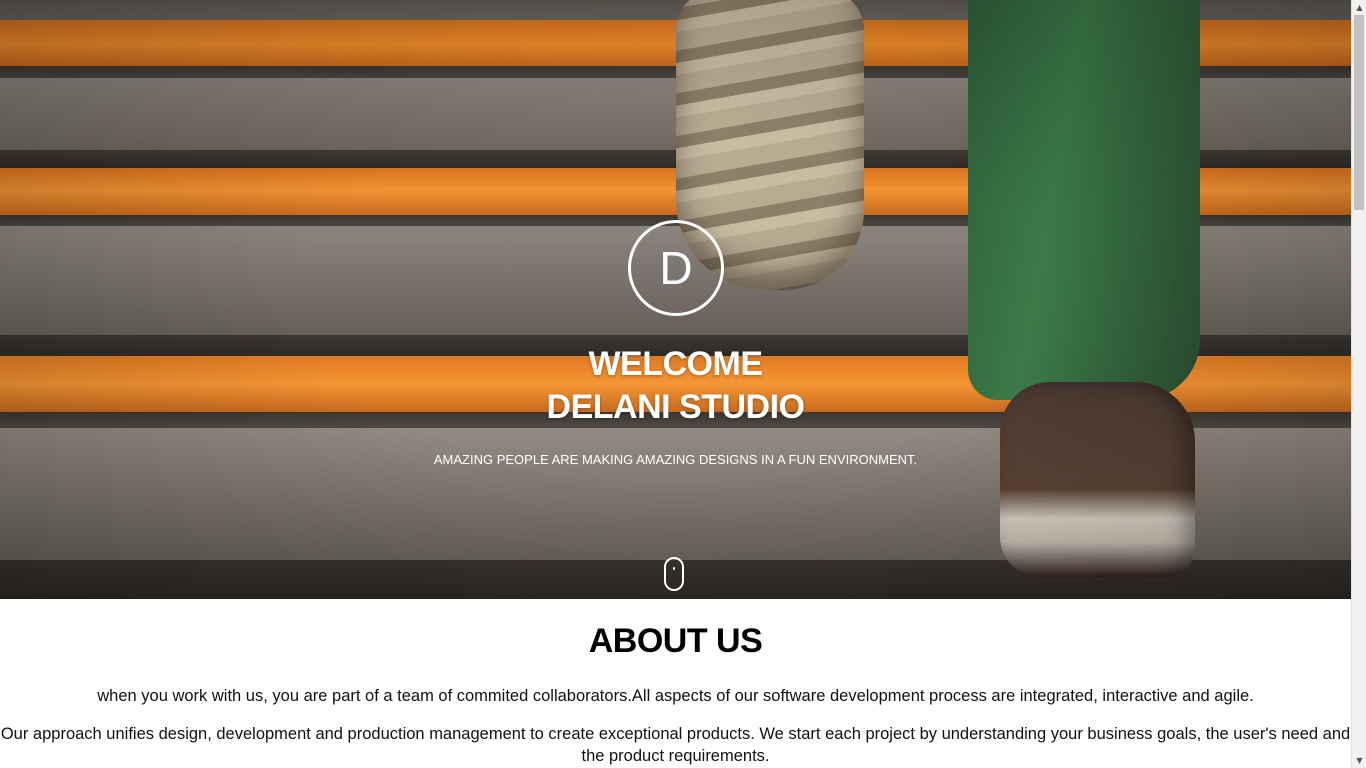  What do you see at coordinates (1359, 7) in the screenshot?
I see `scroll-up-arrow-icon: ▲` at bounding box center [1359, 7].